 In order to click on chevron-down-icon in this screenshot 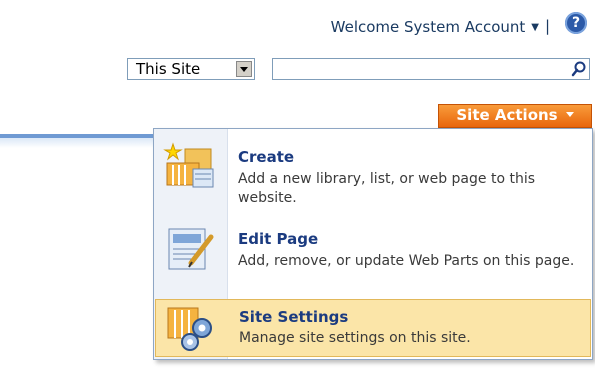, I will do `click(569, 114)`.